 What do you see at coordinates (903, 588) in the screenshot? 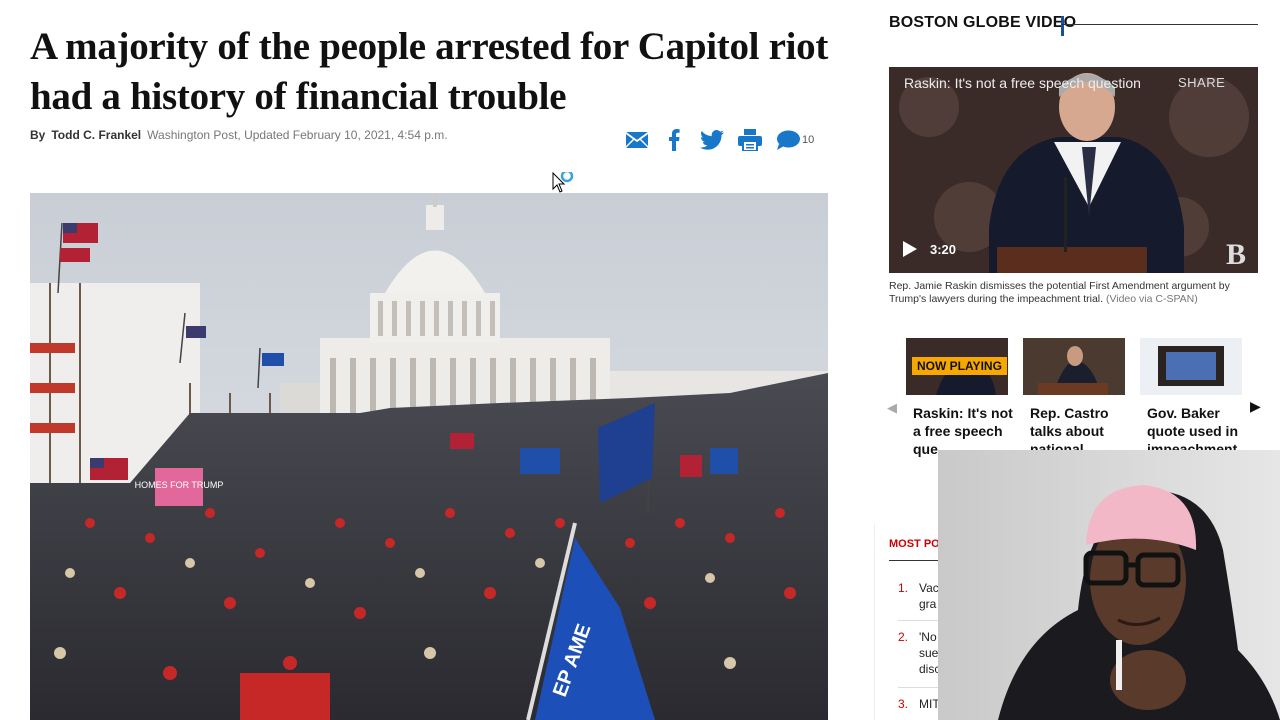
I see `most-popular-number-1: 1.` at bounding box center [903, 588].